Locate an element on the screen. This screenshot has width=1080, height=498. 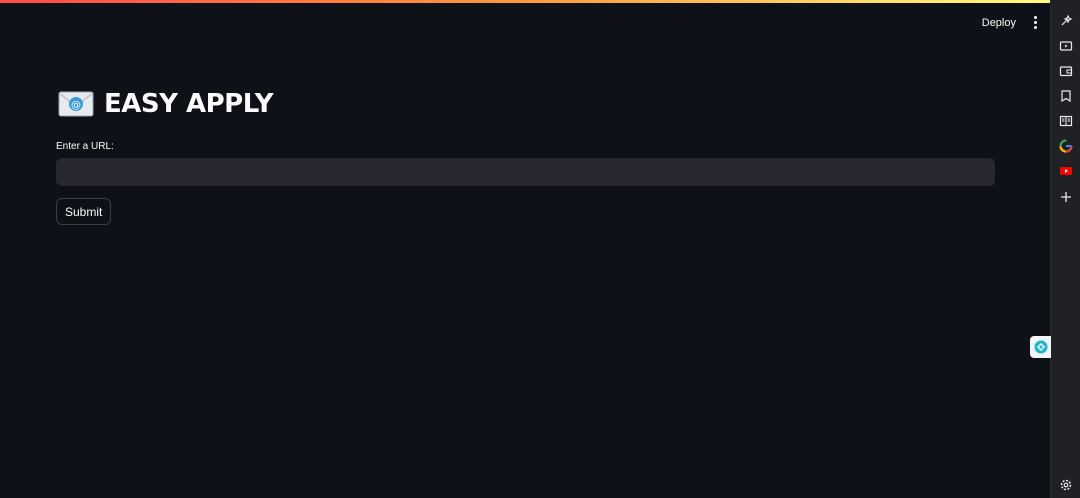
ai-sparkle-icon is located at coordinates (1066, 20).